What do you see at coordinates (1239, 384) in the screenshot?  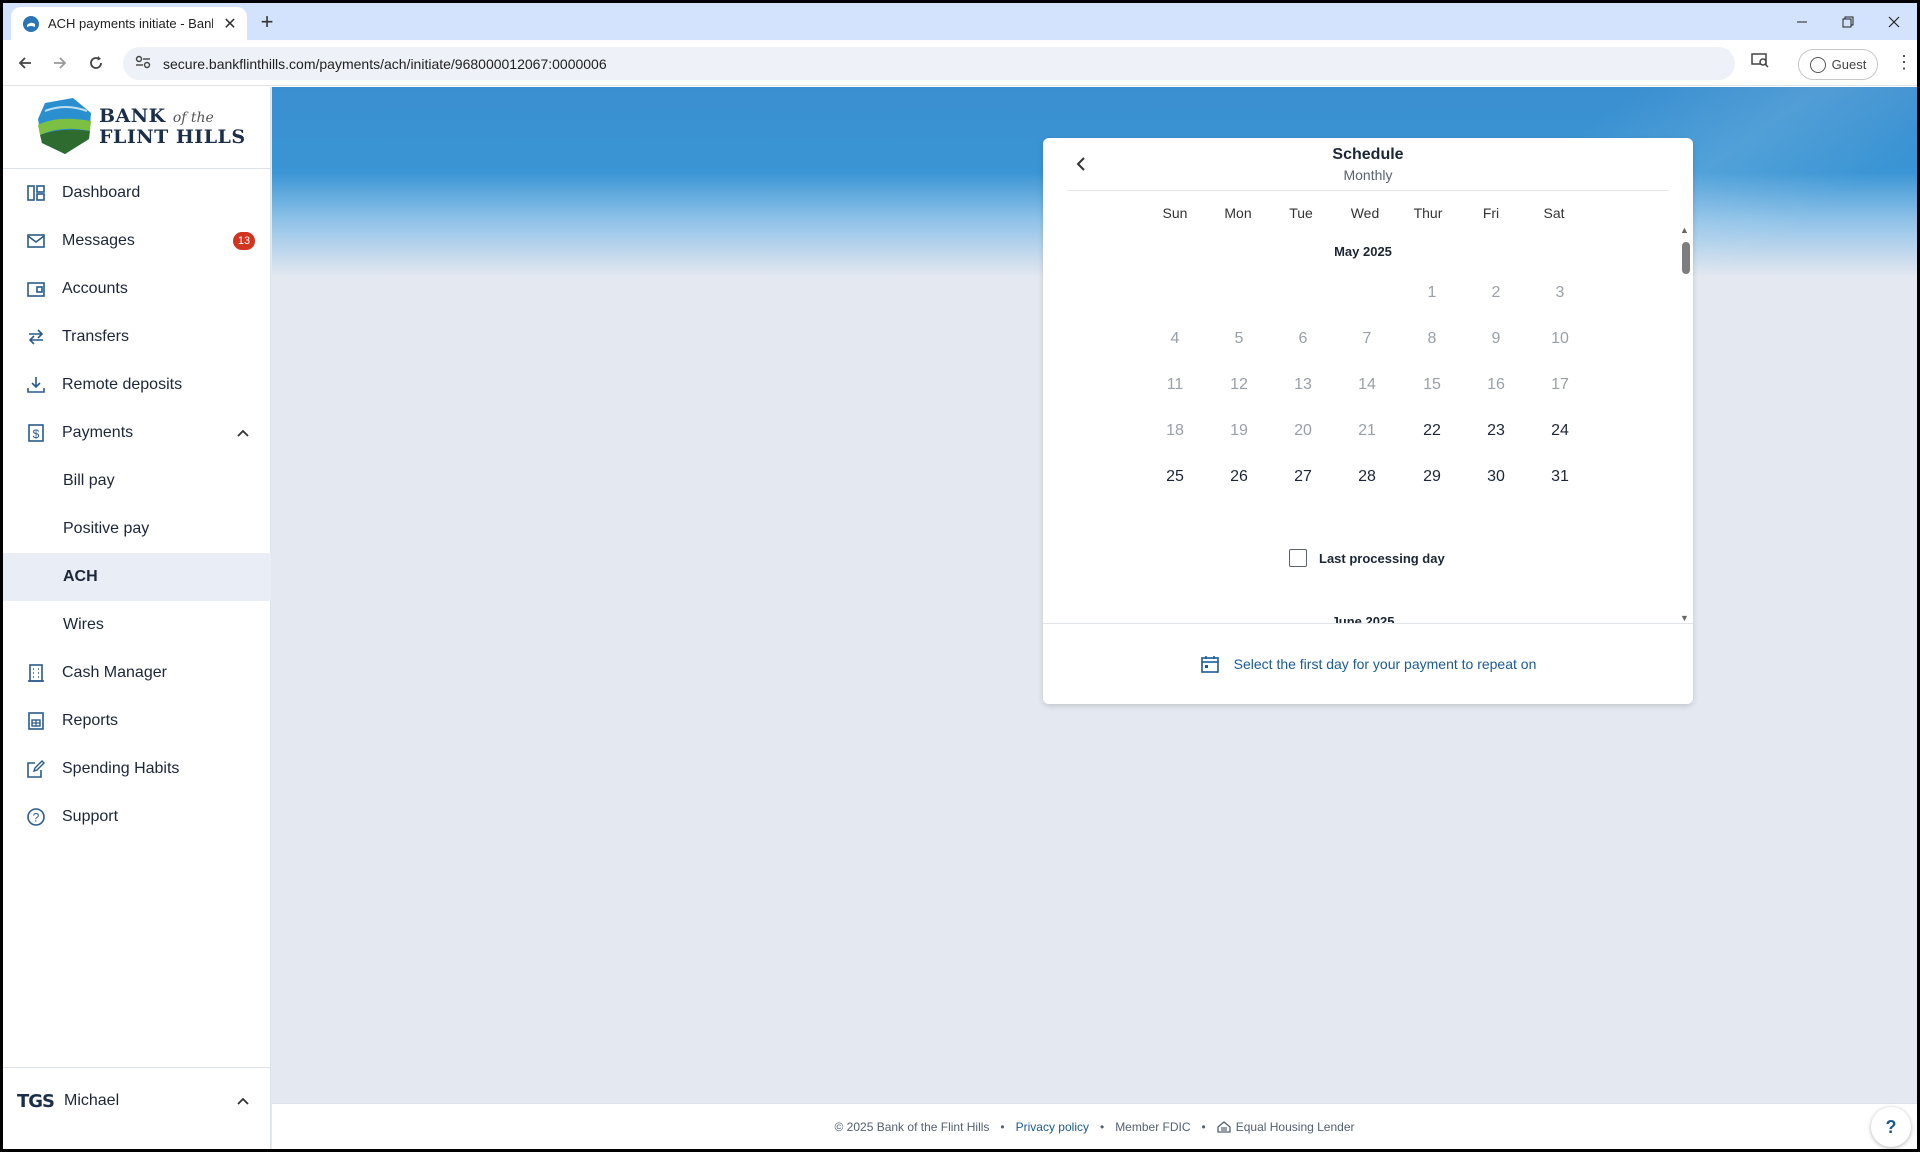 I see `calendar-day: 12` at bounding box center [1239, 384].